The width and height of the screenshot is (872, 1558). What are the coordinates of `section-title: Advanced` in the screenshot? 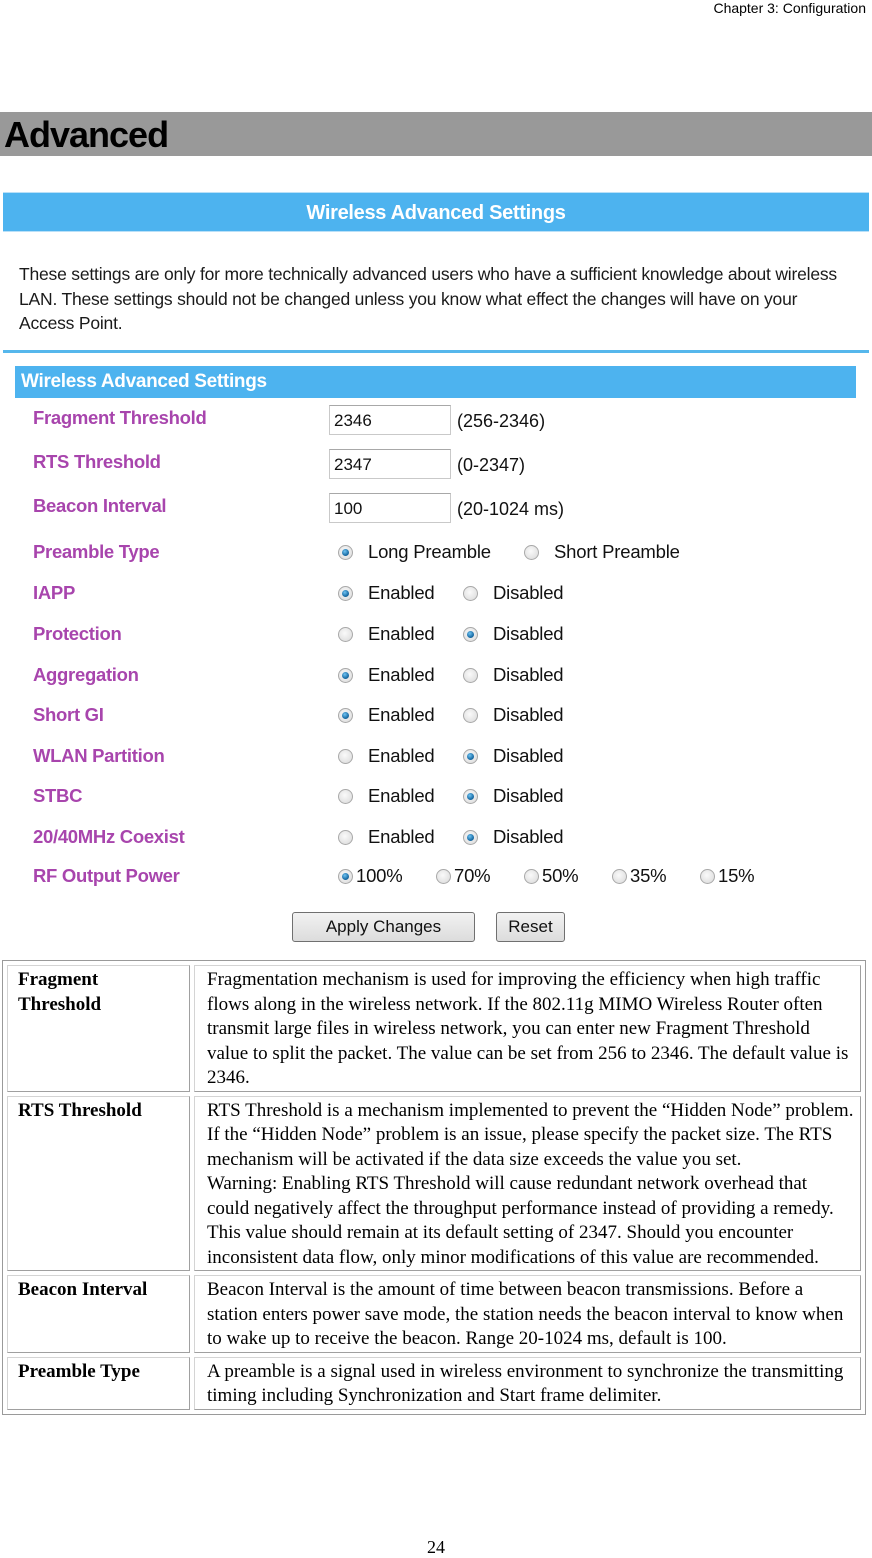 It's located at (86, 134).